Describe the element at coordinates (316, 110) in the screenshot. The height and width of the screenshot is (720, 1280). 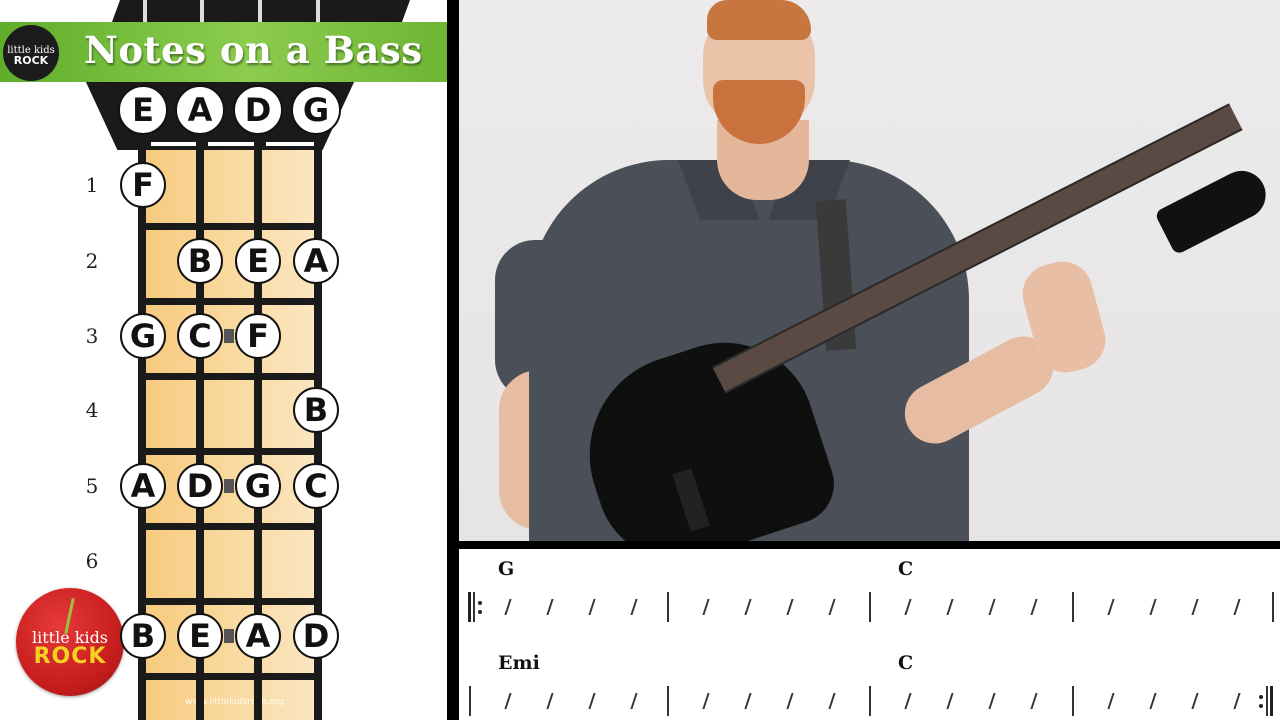
I see `open-string-note: G` at that location.